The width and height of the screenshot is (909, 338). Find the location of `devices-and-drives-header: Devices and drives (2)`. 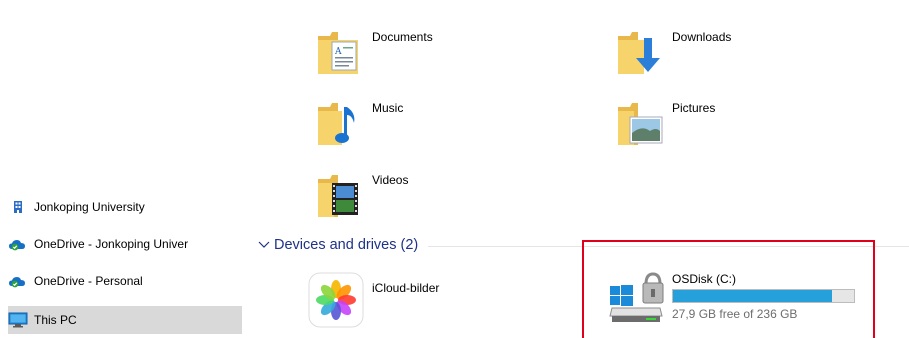

devices-and-drives-header: Devices and drives (2) is located at coordinates (583, 245).